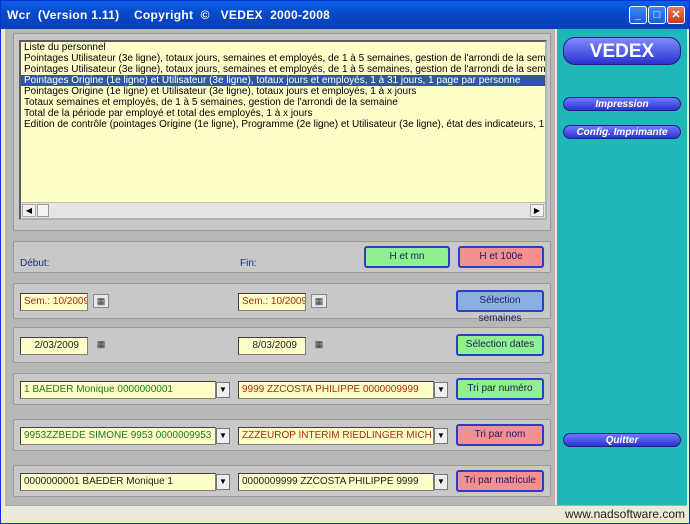 The height and width of the screenshot is (524, 690). I want to click on period-panel: Début: Fin: H et mn H et 100e, so click(282, 257).